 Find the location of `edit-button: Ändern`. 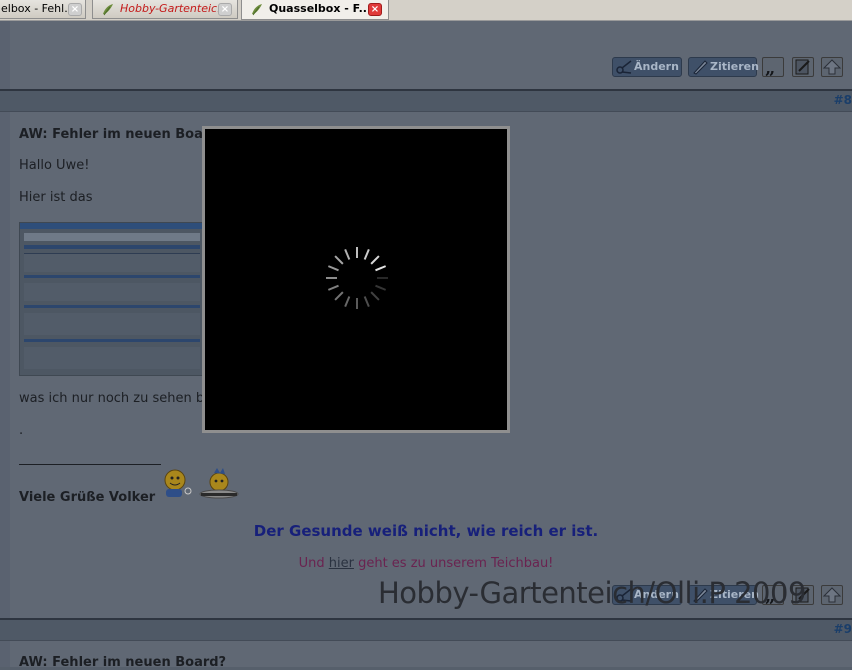

edit-button: Ändern is located at coordinates (647, 67).